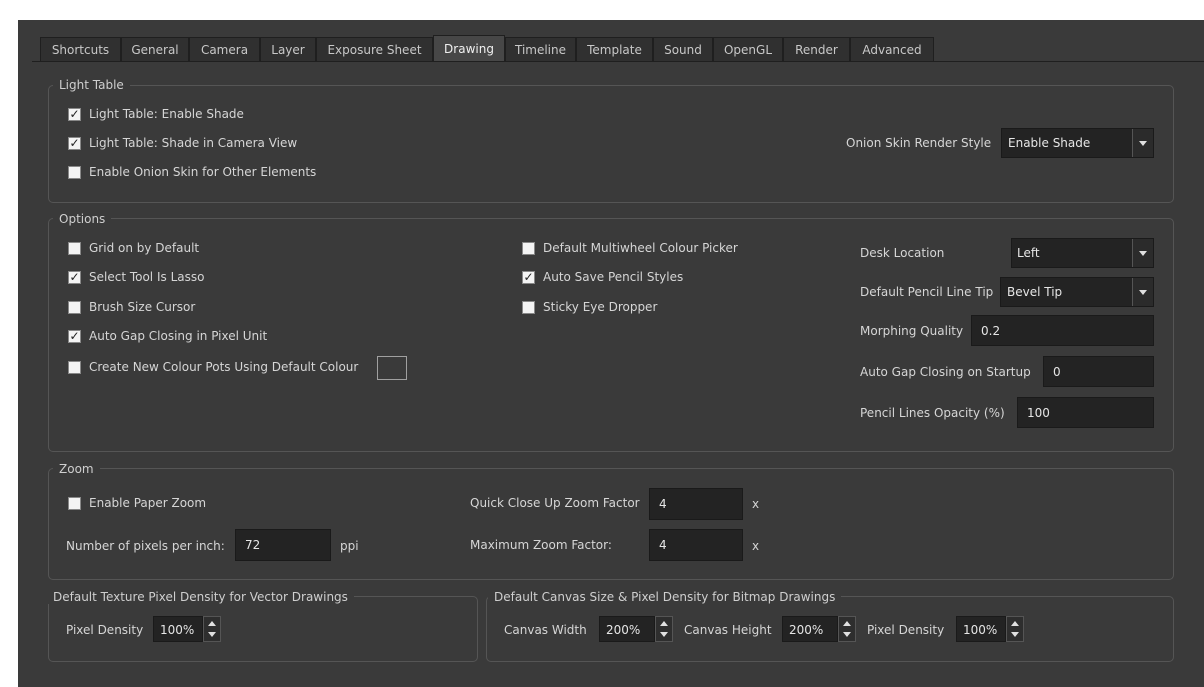 The width and height of the screenshot is (1204, 687). What do you see at coordinates (349, 546) in the screenshot?
I see `ppi-unit: ppi` at bounding box center [349, 546].